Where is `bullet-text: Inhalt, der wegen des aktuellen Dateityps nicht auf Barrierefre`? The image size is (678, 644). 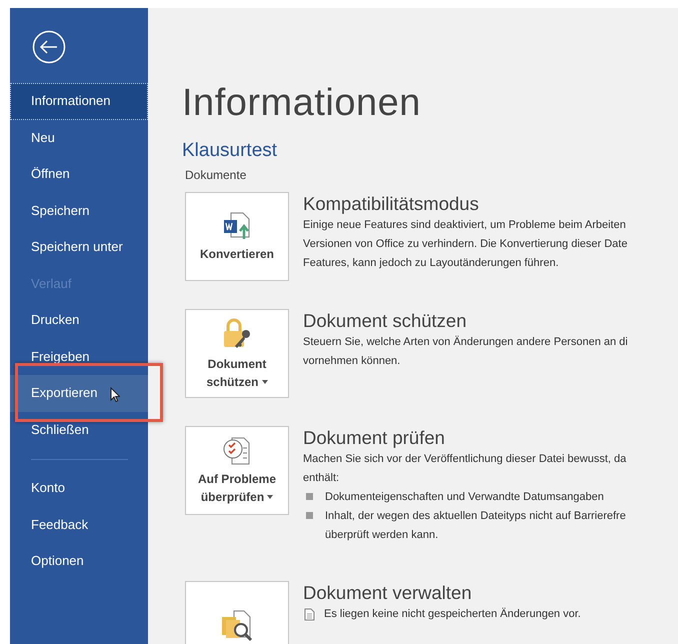
bullet-text: Inhalt, der wegen des aktuellen Dateityps nicht auf Barrierefre is located at coordinates (475, 516).